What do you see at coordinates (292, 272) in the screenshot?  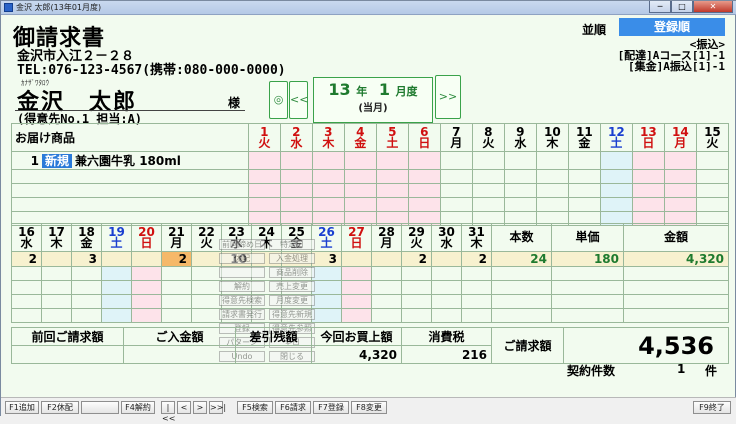 I see `context-menu-item: 商品削除` at bounding box center [292, 272].